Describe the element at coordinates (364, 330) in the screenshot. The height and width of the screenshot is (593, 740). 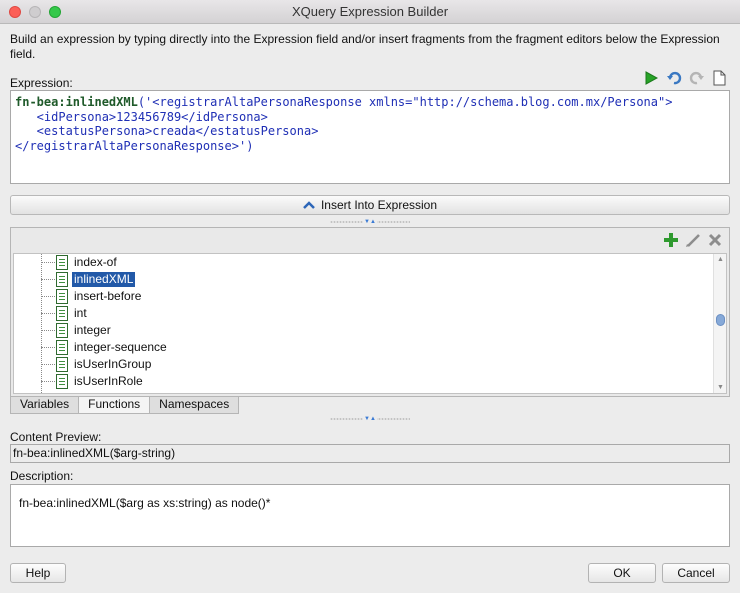
I see `list-item: integer` at that location.